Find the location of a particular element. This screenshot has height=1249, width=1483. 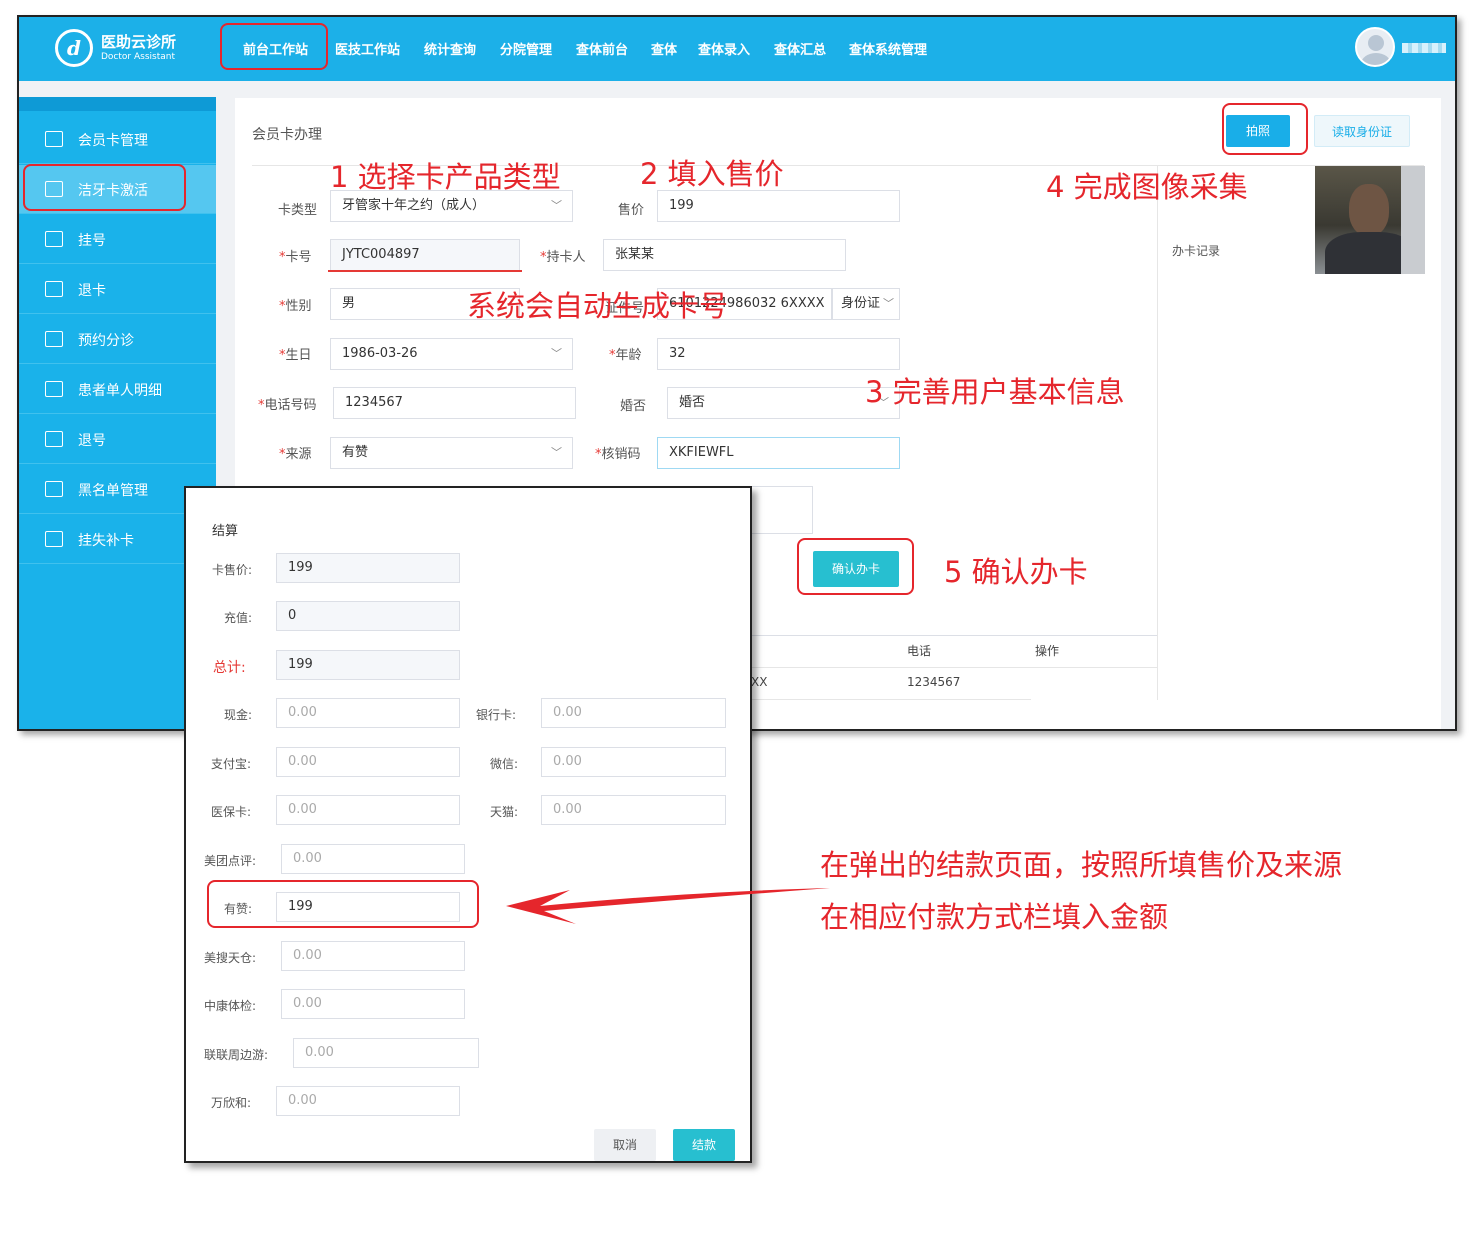

meisou-input: 0.00 is located at coordinates (373, 956).